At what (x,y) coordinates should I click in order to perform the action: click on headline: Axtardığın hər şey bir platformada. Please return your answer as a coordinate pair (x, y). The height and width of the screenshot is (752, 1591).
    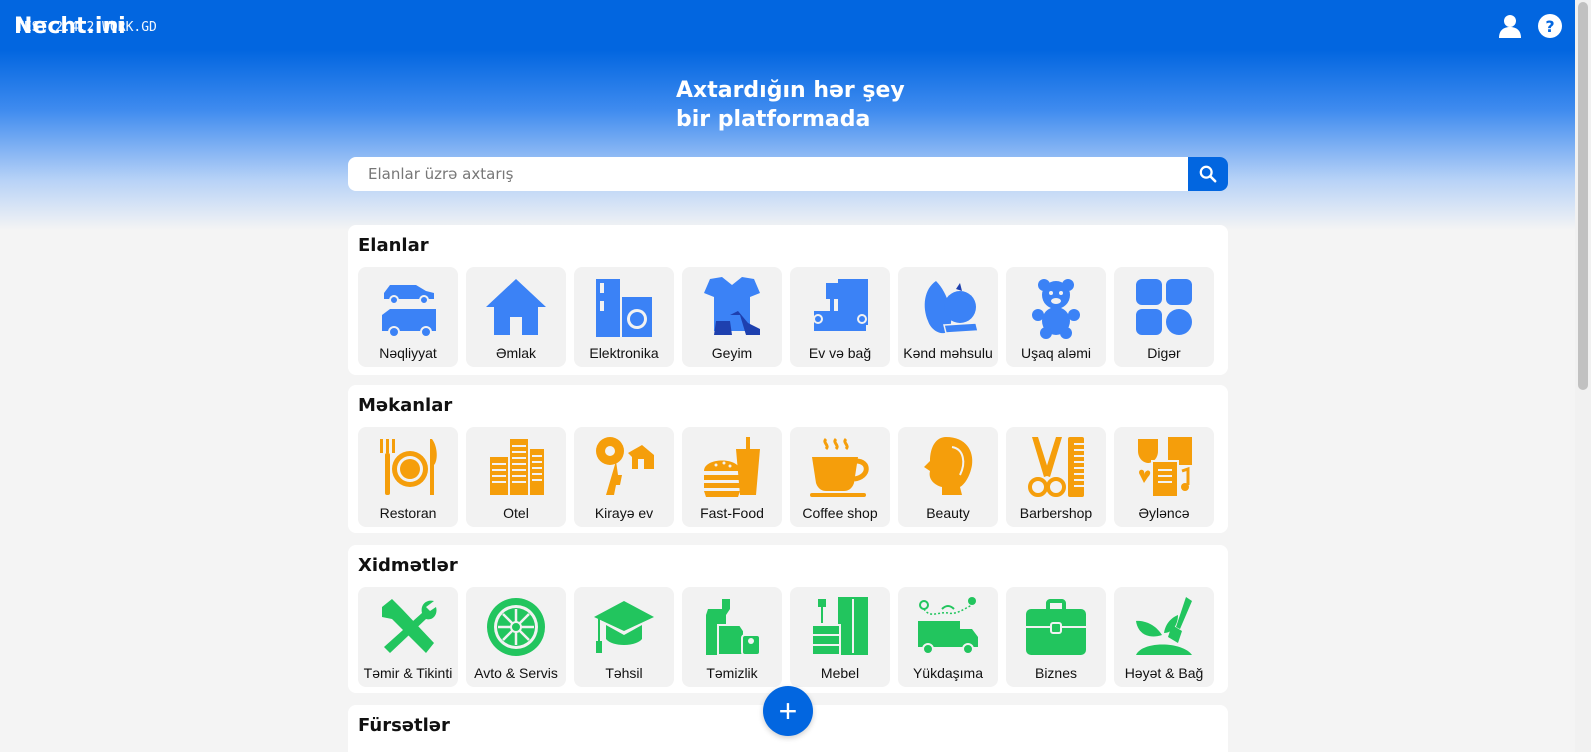
    Looking at the image, I should click on (790, 105).